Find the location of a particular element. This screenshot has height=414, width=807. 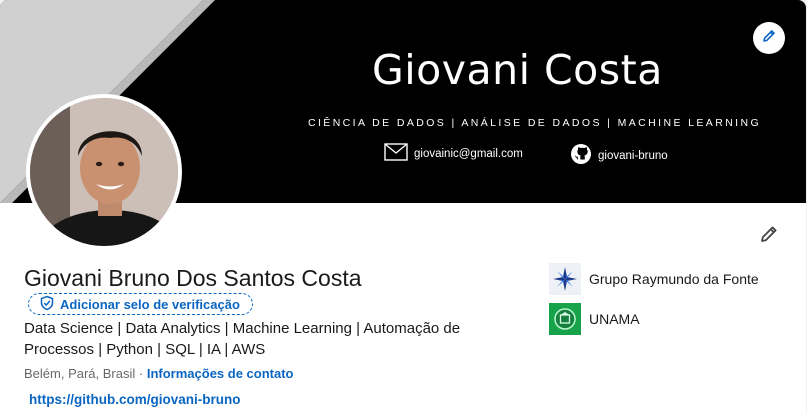

website-link: https://github.com/giovani-bruno is located at coordinates (134, 399).